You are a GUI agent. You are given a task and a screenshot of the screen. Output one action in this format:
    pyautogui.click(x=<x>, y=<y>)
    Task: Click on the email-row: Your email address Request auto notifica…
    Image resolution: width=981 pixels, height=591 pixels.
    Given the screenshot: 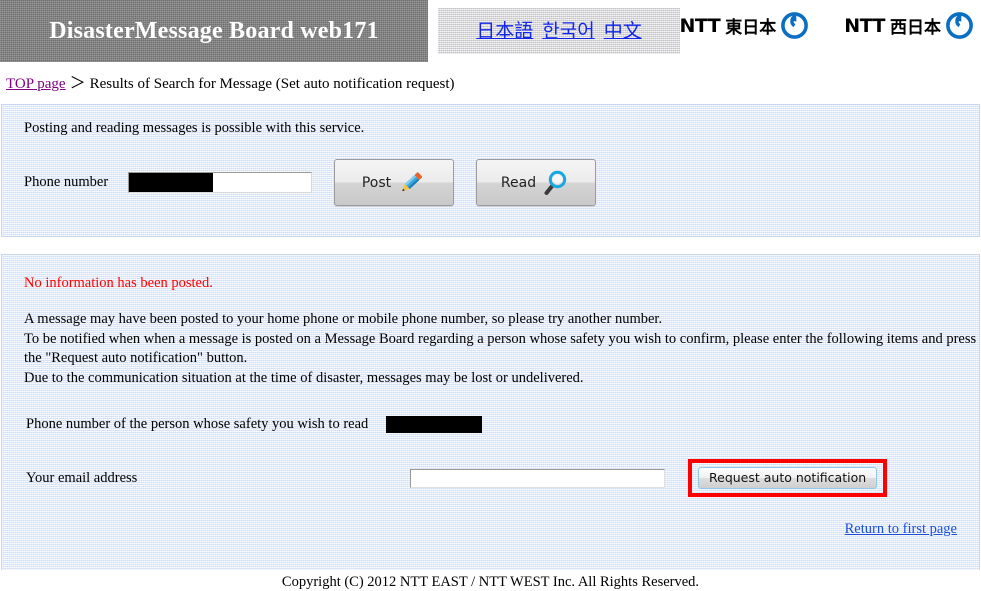 What is the action you would take?
    pyautogui.click(x=490, y=465)
    